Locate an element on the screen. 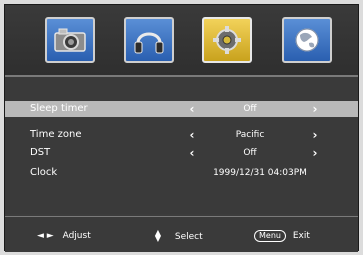  hint-exit: Menu Exit is located at coordinates (282, 236).